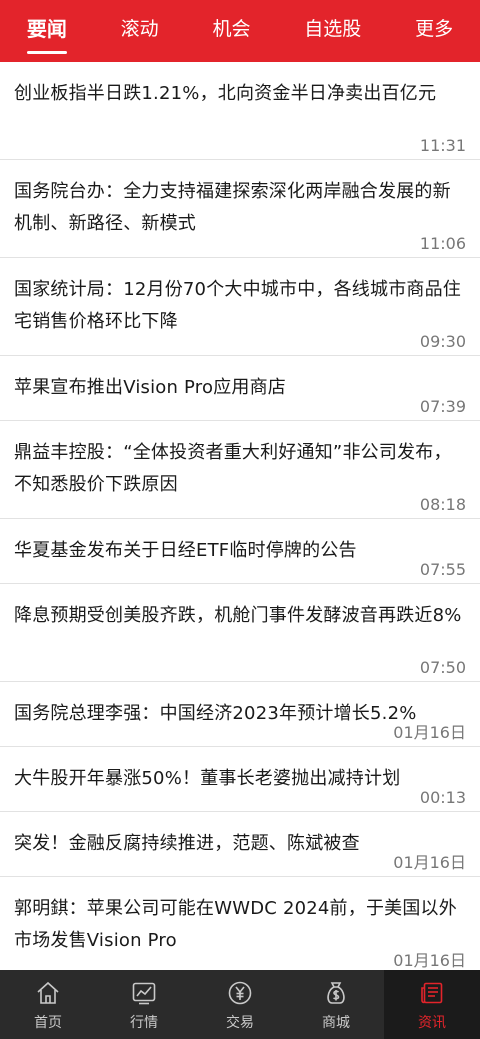 The height and width of the screenshot is (1039, 480). Describe the element at coordinates (332, 31) in the screenshot. I see `tab-watchlist: 自选股` at that location.